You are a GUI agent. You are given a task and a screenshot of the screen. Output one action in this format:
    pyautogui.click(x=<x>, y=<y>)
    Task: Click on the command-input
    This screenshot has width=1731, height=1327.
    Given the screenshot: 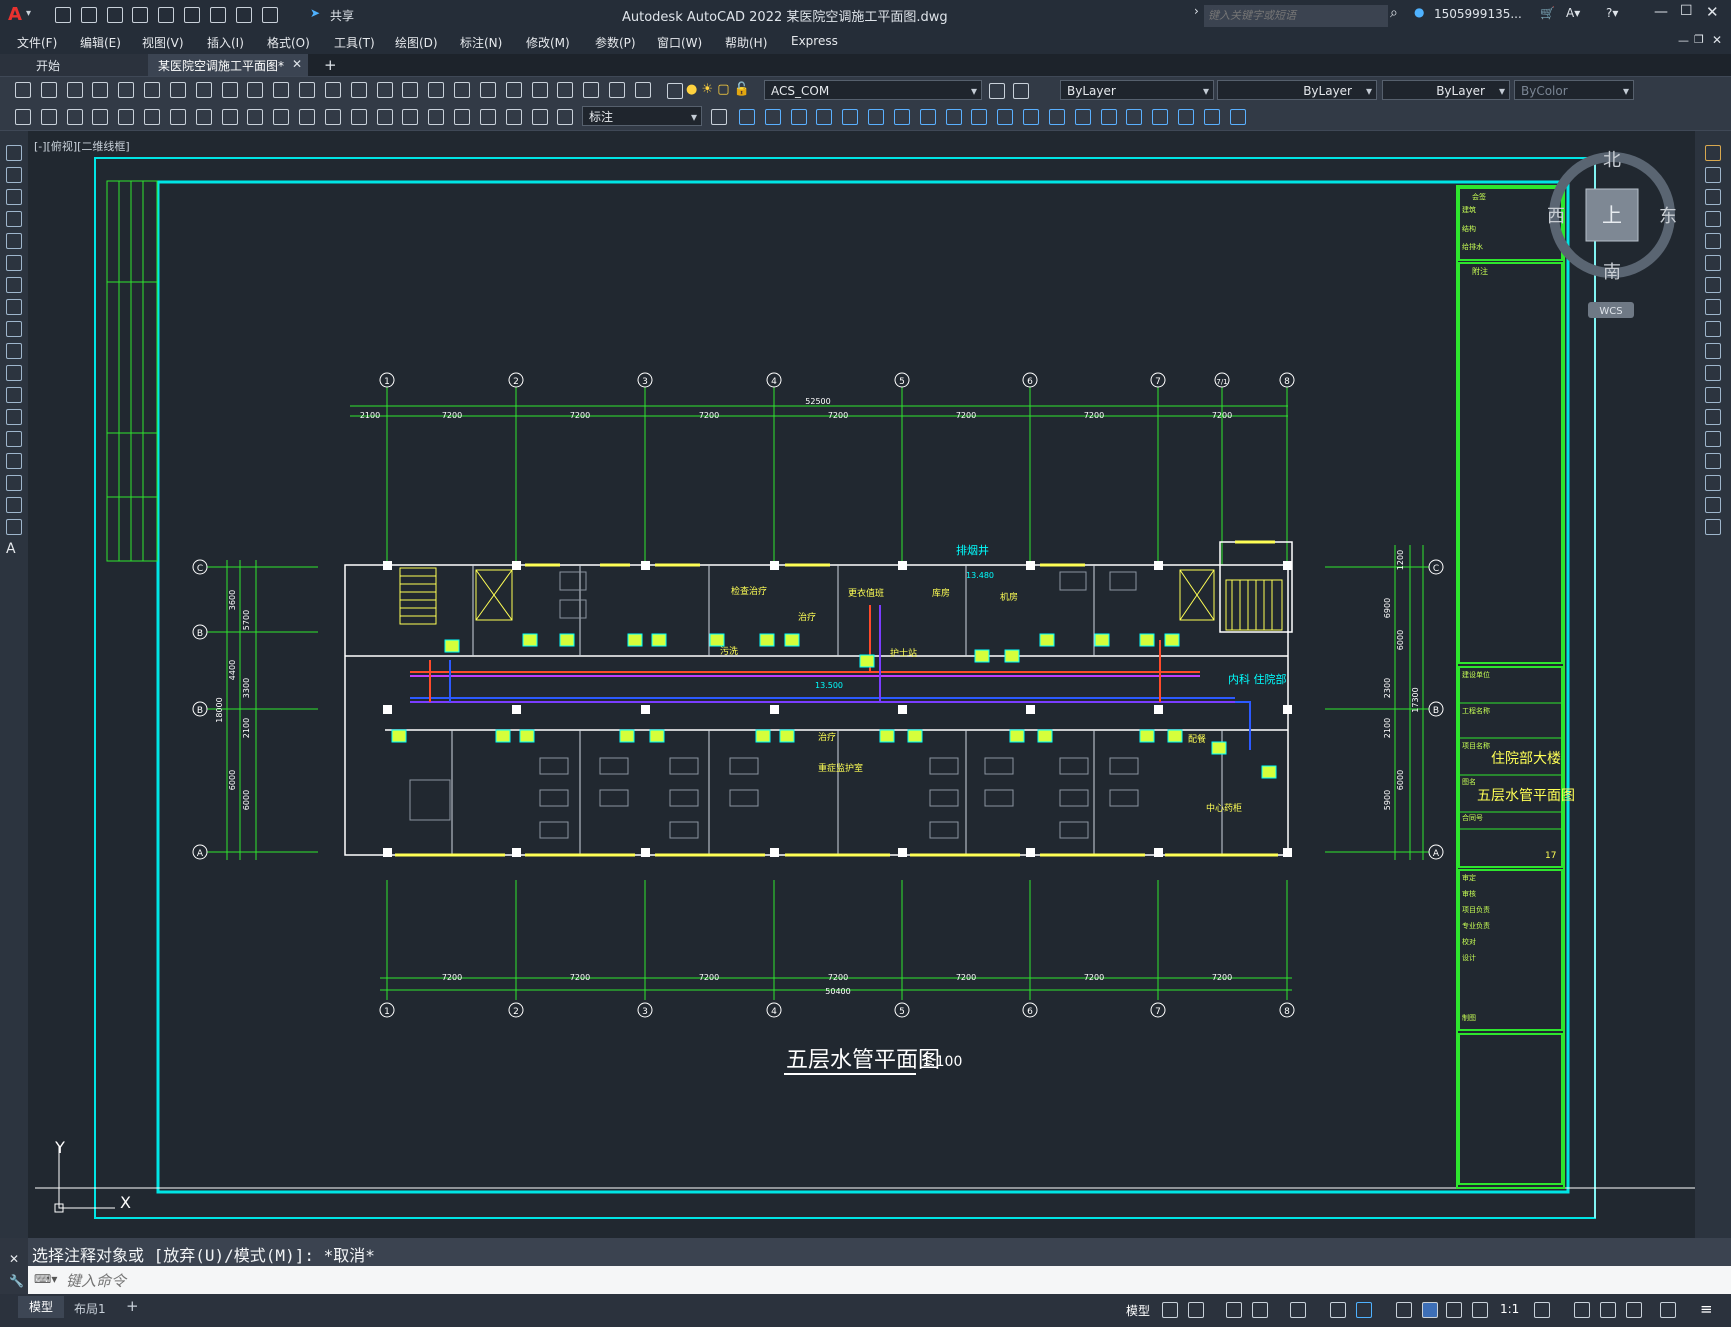 What is the action you would take?
    pyautogui.click(x=866, y=1281)
    